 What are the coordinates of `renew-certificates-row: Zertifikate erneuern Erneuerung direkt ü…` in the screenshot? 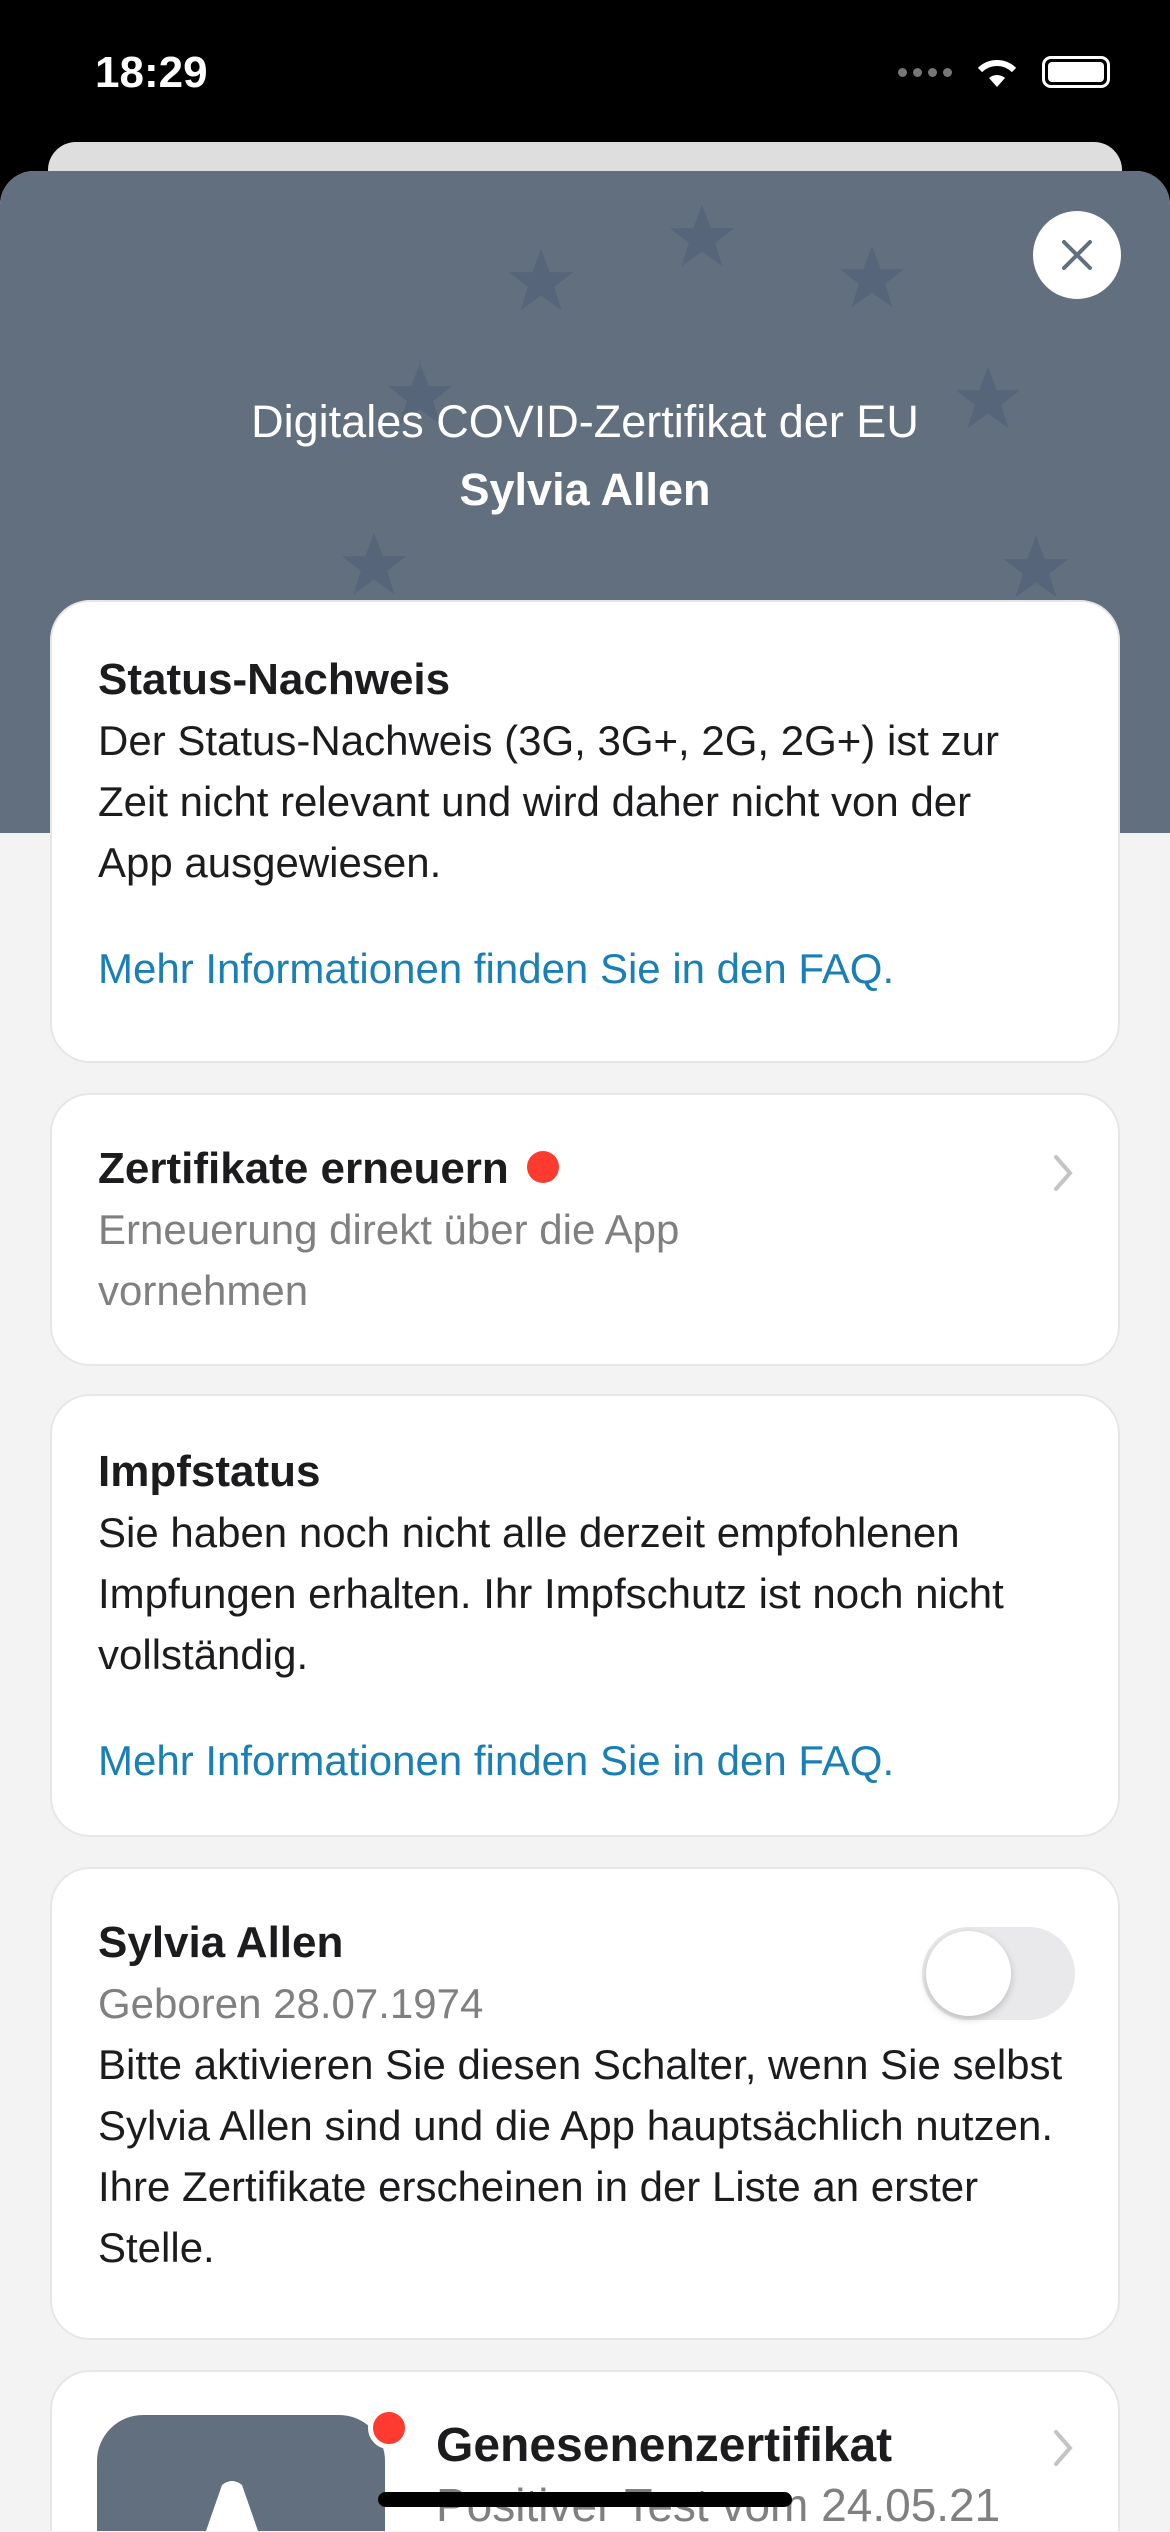 It's located at (585, 1229).